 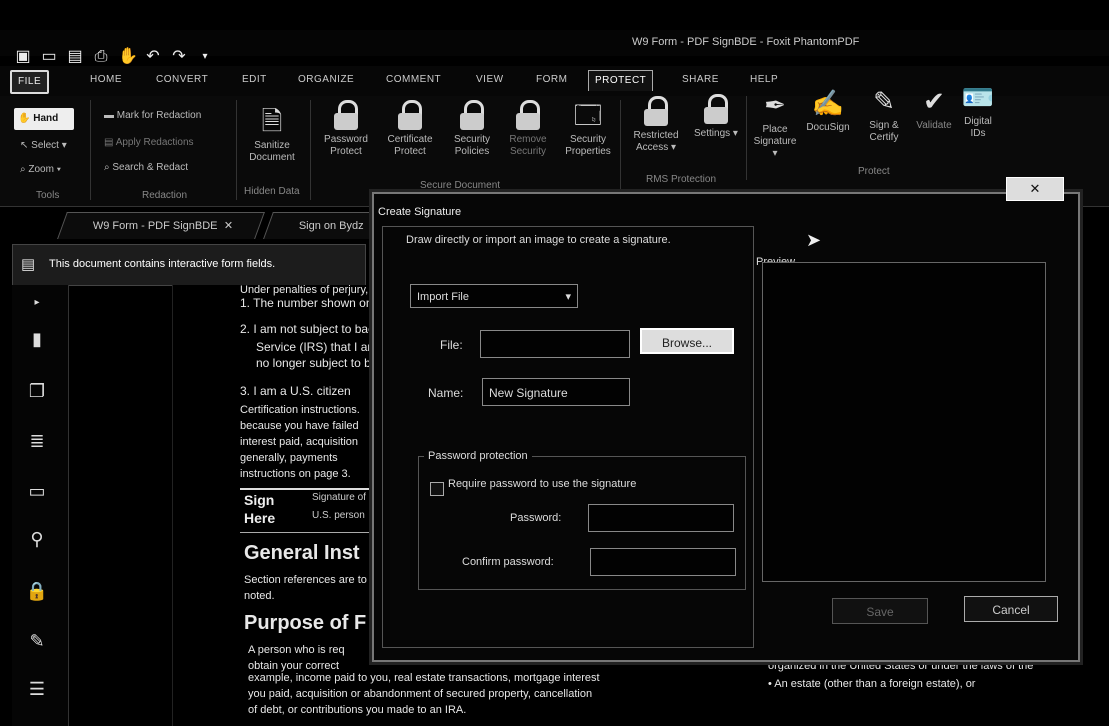 I want to click on hand-tool-icon: ✋, so click(x=24, y=118).